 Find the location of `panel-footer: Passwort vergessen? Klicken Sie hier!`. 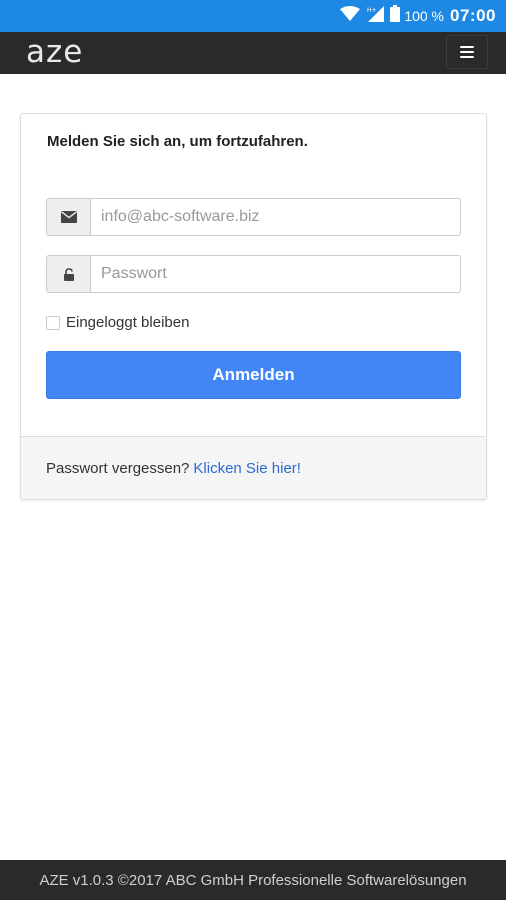

panel-footer: Passwort vergessen? Klicken Sie hier! is located at coordinates (253, 467).